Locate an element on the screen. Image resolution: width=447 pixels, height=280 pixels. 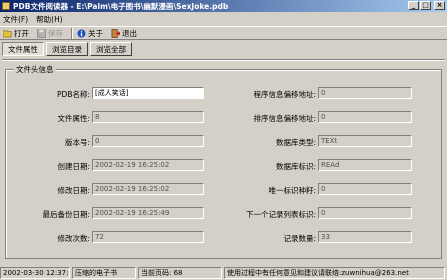
maximize-button: □ is located at coordinates (425, 5).